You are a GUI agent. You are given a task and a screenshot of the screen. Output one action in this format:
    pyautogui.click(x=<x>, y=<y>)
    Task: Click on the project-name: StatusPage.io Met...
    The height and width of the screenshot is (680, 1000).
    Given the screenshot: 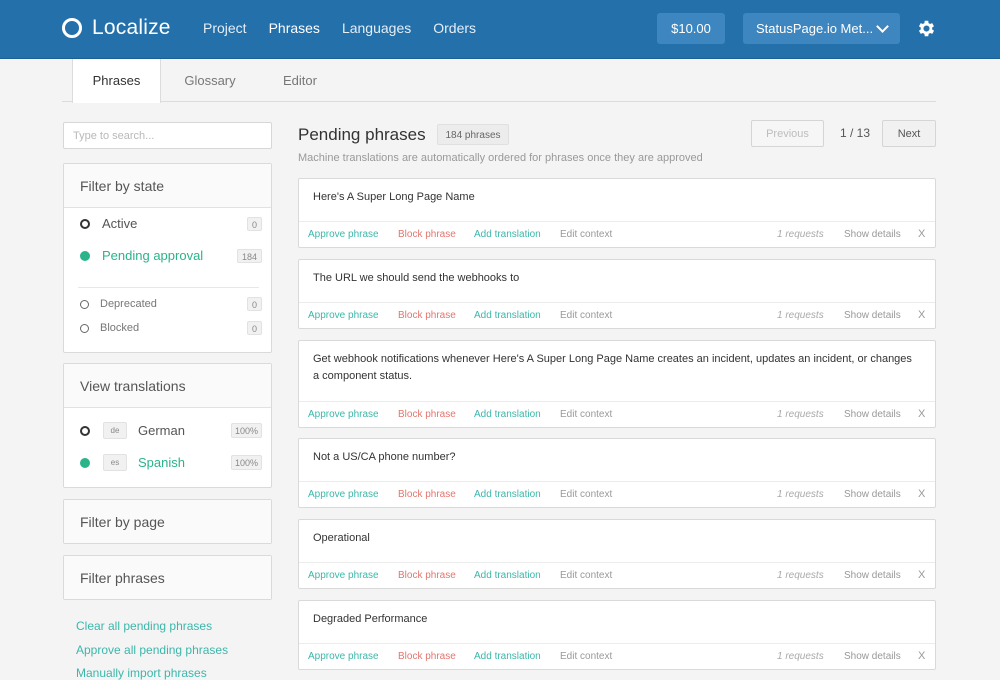 What is the action you would take?
    pyautogui.click(x=815, y=28)
    